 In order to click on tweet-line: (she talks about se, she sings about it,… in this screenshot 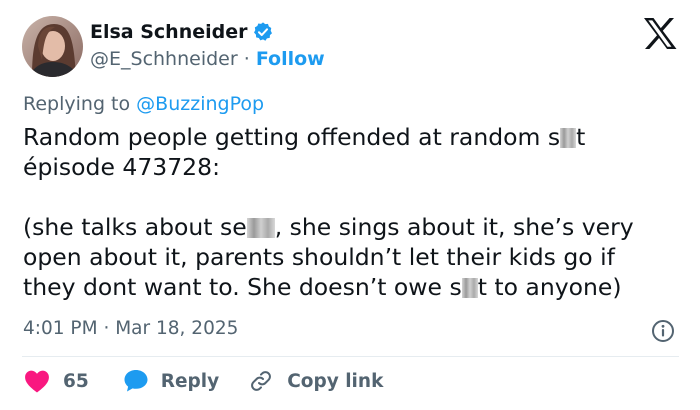, I will do `click(328, 227)`.